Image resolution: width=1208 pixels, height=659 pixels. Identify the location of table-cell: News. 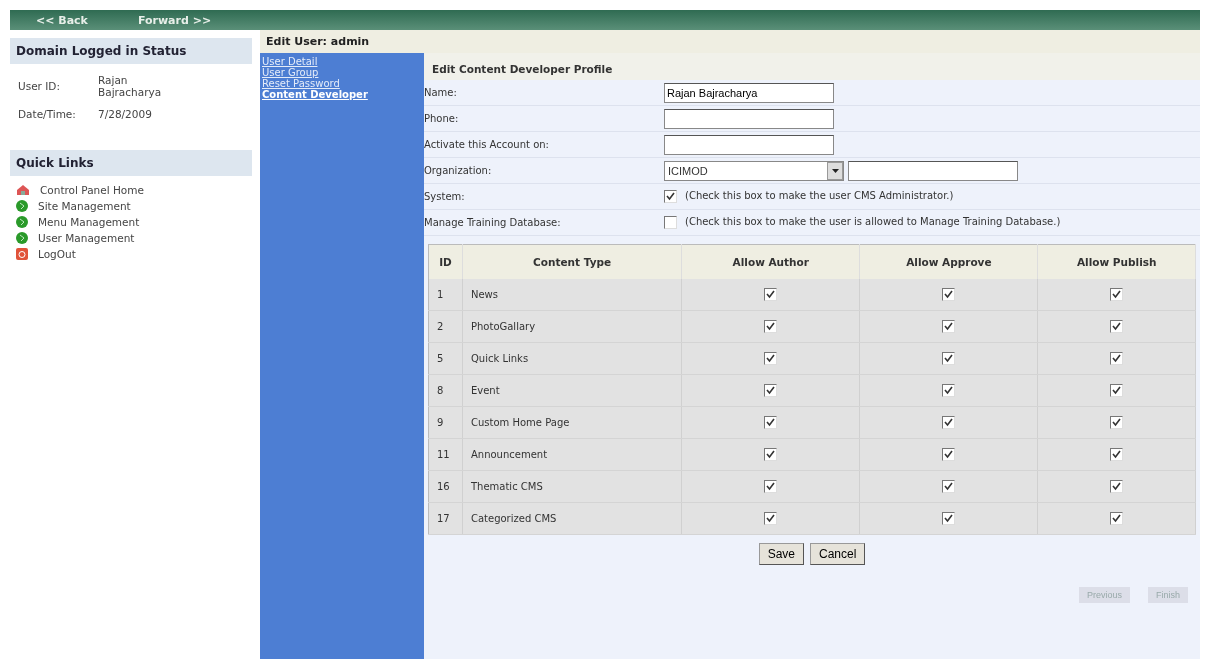
(572, 295).